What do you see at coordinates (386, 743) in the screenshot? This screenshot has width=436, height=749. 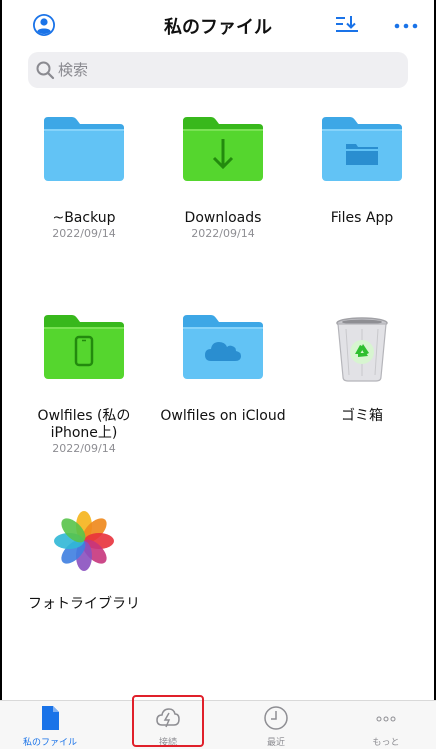 I see `tab-label: もっと` at bounding box center [386, 743].